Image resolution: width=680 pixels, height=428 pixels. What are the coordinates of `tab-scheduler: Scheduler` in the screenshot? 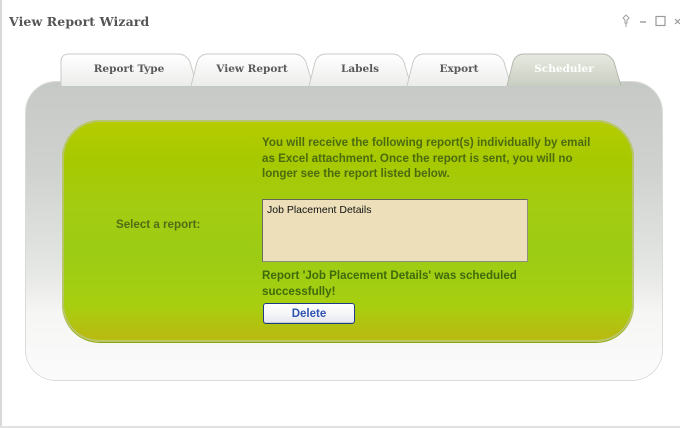 It's located at (564, 69).